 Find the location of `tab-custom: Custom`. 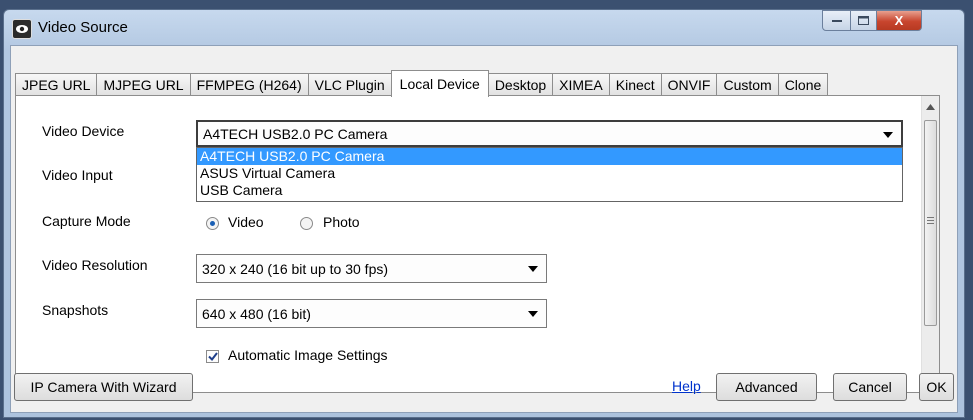

tab-custom: Custom is located at coordinates (747, 84).